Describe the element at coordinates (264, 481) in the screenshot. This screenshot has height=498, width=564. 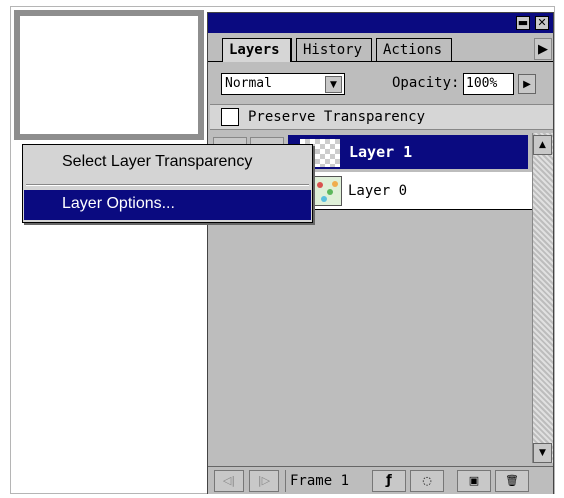
I see `next-frame-icon: |▷` at that location.